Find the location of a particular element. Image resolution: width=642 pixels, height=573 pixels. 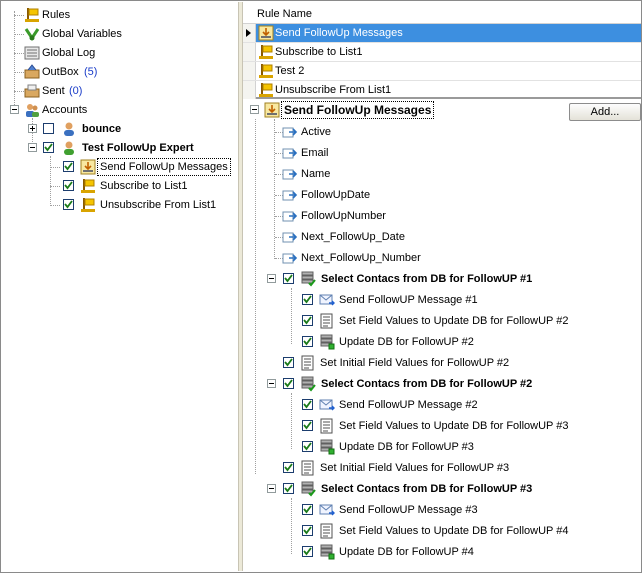

grid-cell: Send FollowUp Messages is located at coordinates (448, 33).